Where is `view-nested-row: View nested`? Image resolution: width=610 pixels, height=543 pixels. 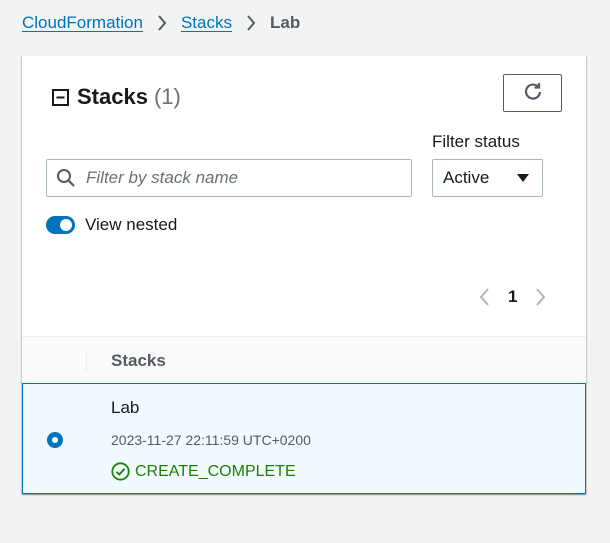
view-nested-row: View nested is located at coordinates (111, 225).